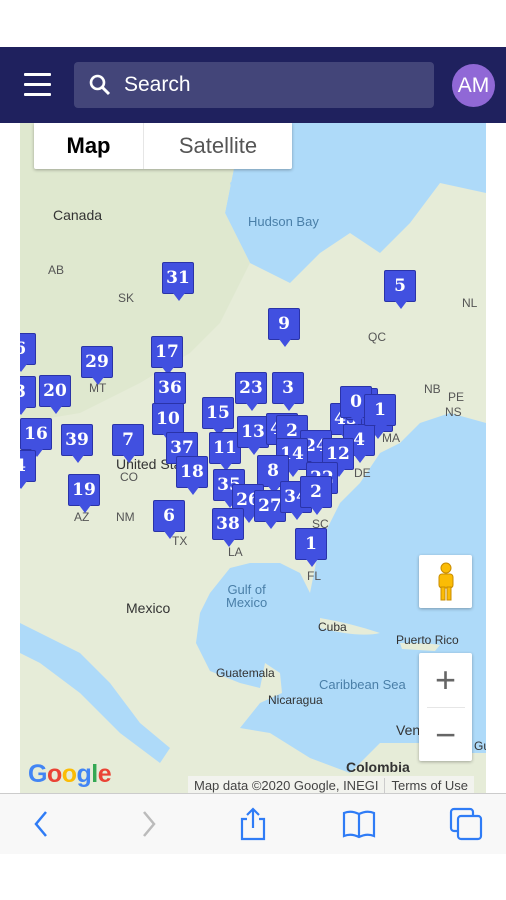  Describe the element at coordinates (77, 443) in the screenshot. I see `map-marker: 39` at that location.